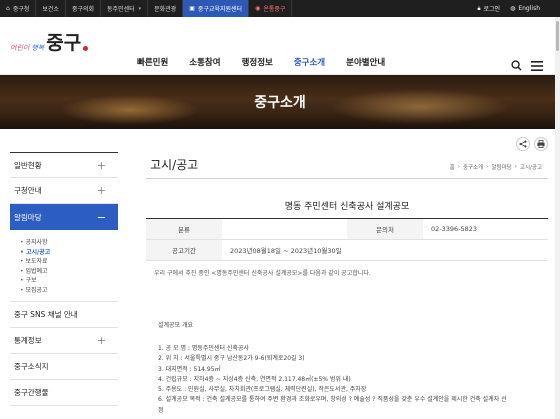 The width and height of the screenshot is (560, 419). I want to click on side-item-office-guide: 구청안내 +, so click(64, 191).